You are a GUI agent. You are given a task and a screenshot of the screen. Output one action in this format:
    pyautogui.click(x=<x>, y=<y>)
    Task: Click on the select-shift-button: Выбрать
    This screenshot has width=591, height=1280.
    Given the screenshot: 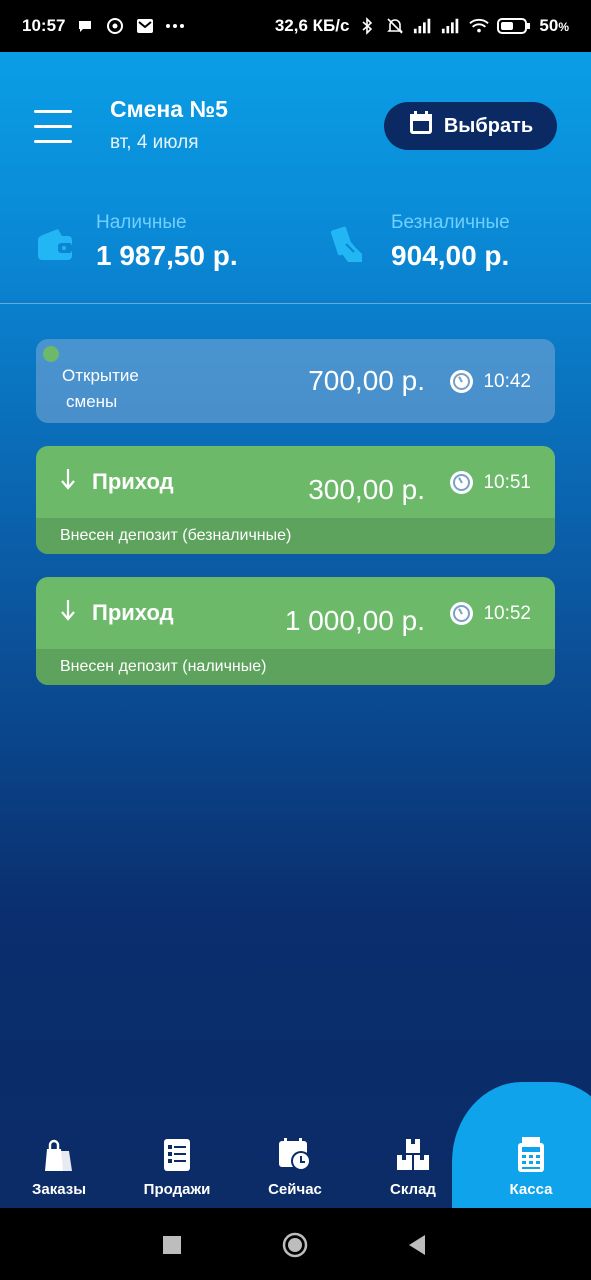 What is the action you would take?
    pyautogui.click(x=470, y=126)
    